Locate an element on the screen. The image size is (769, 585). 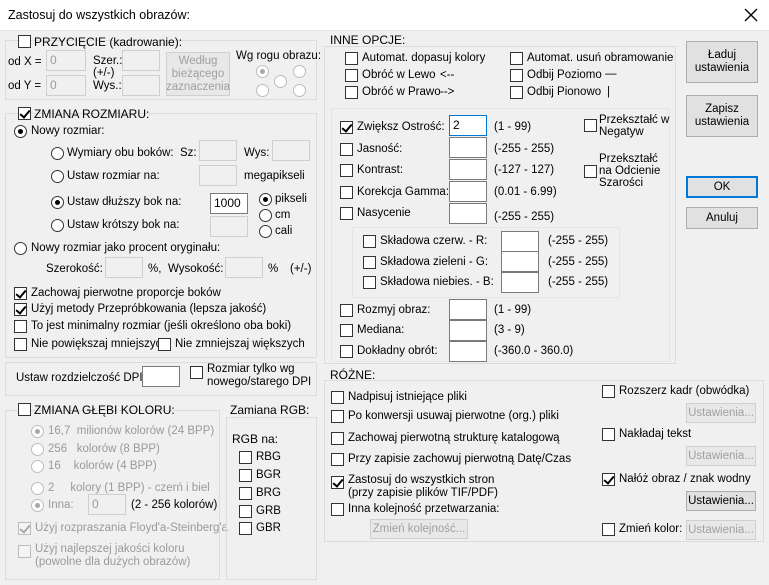
load-settings-button: Ładuj ustawienia is located at coordinates (722, 62).